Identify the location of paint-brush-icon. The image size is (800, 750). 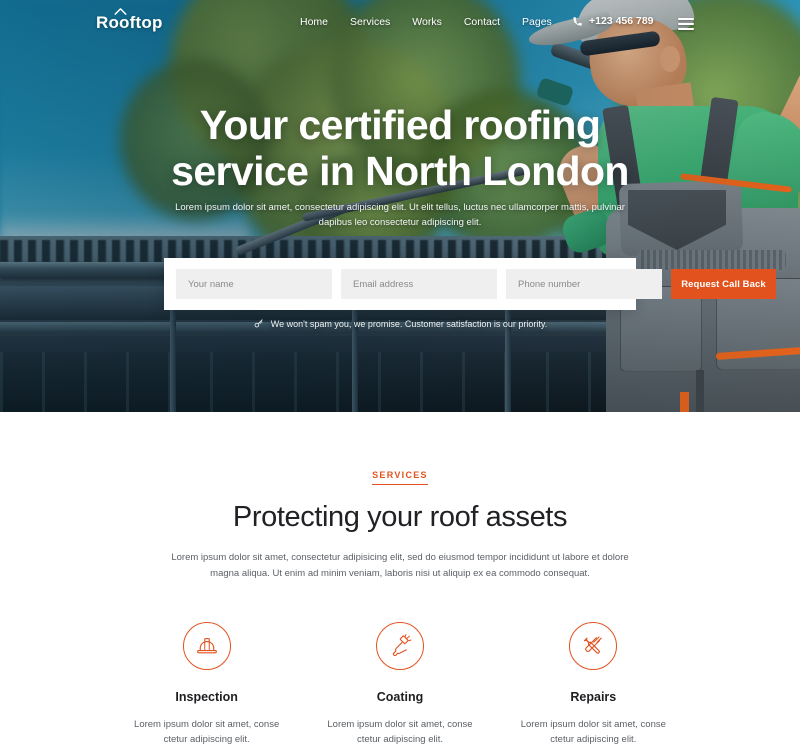
(399, 646).